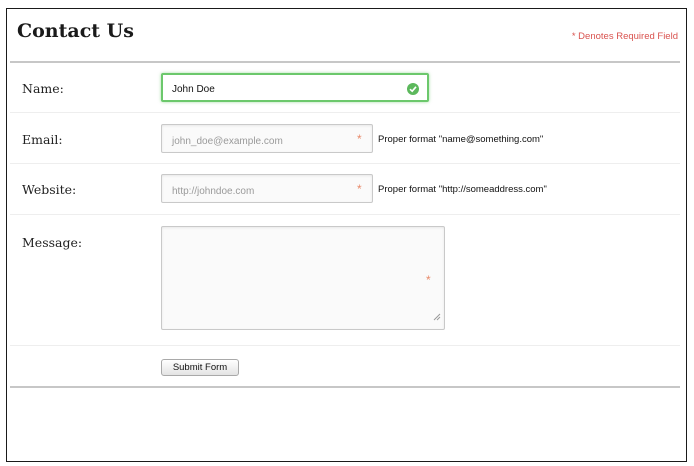 This screenshot has width=694, height=466. What do you see at coordinates (49, 189) in the screenshot?
I see `website-label: Website:` at bounding box center [49, 189].